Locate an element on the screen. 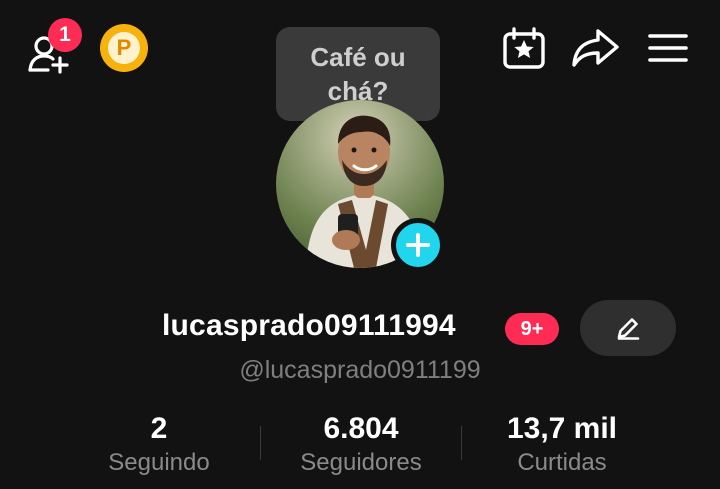  stat-following-label: Seguindo is located at coordinates (159, 462).